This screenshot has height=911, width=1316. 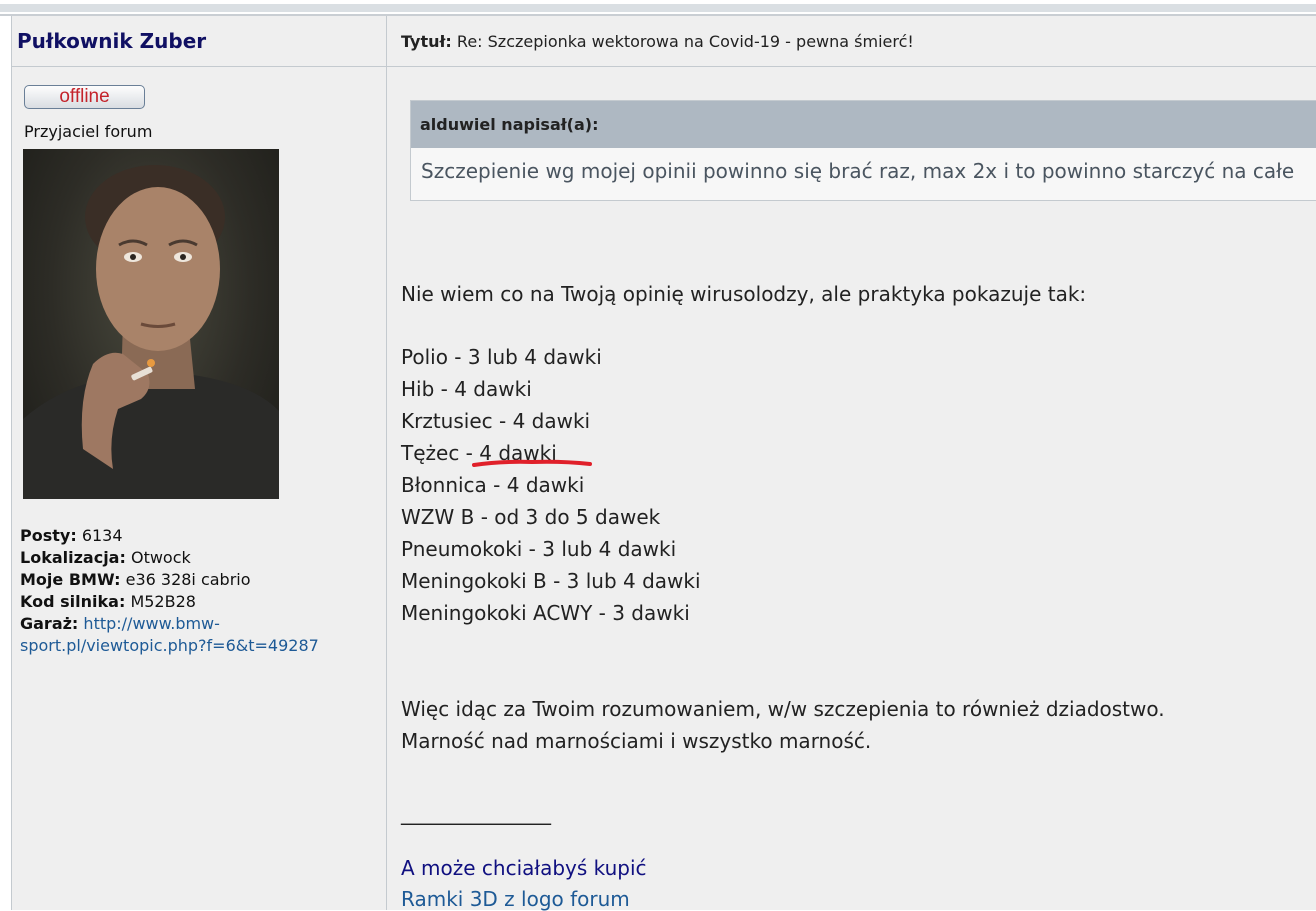 What do you see at coordinates (531, 517) in the screenshot?
I see `list-item: WZW B - od 3 do 5 dawek` at bounding box center [531, 517].